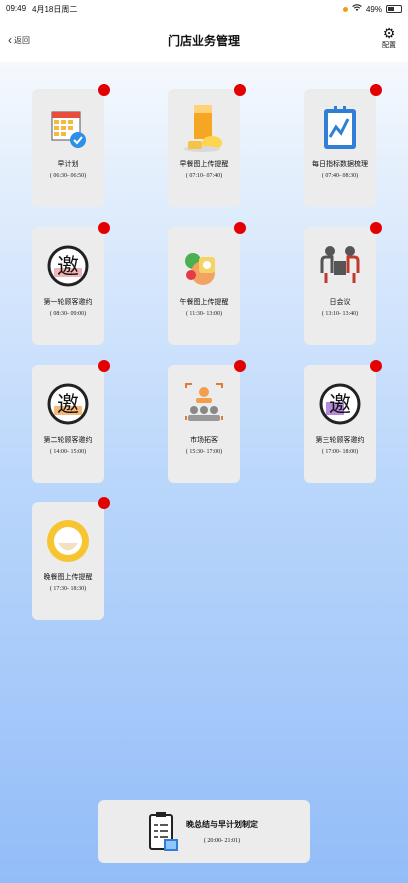 Image resolution: width=408 pixels, height=883 pixels. I want to click on nav-bar: ‹ 返回 门店业务管理 ⚙ 配置, so click(204, 40).